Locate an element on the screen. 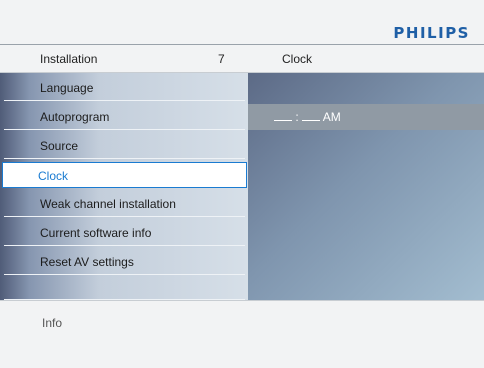 This screenshot has width=484, height=368. menu-item-autoprogram: Autoprogram is located at coordinates (124, 117).